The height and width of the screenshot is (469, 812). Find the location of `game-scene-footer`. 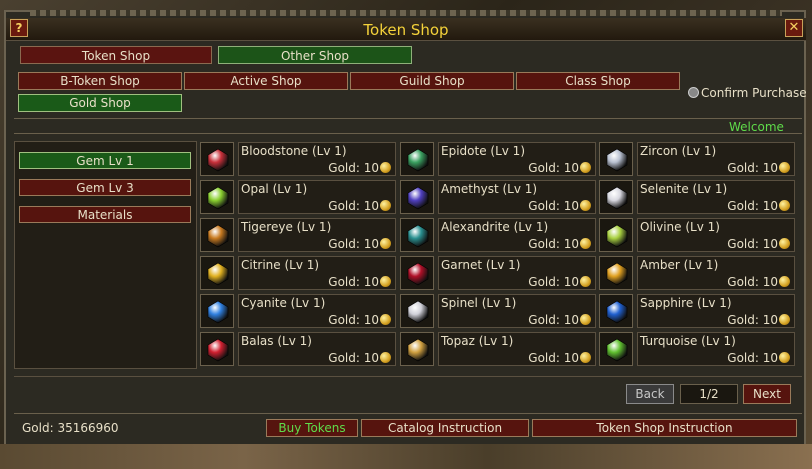

game-scene-footer is located at coordinates (406, 456).